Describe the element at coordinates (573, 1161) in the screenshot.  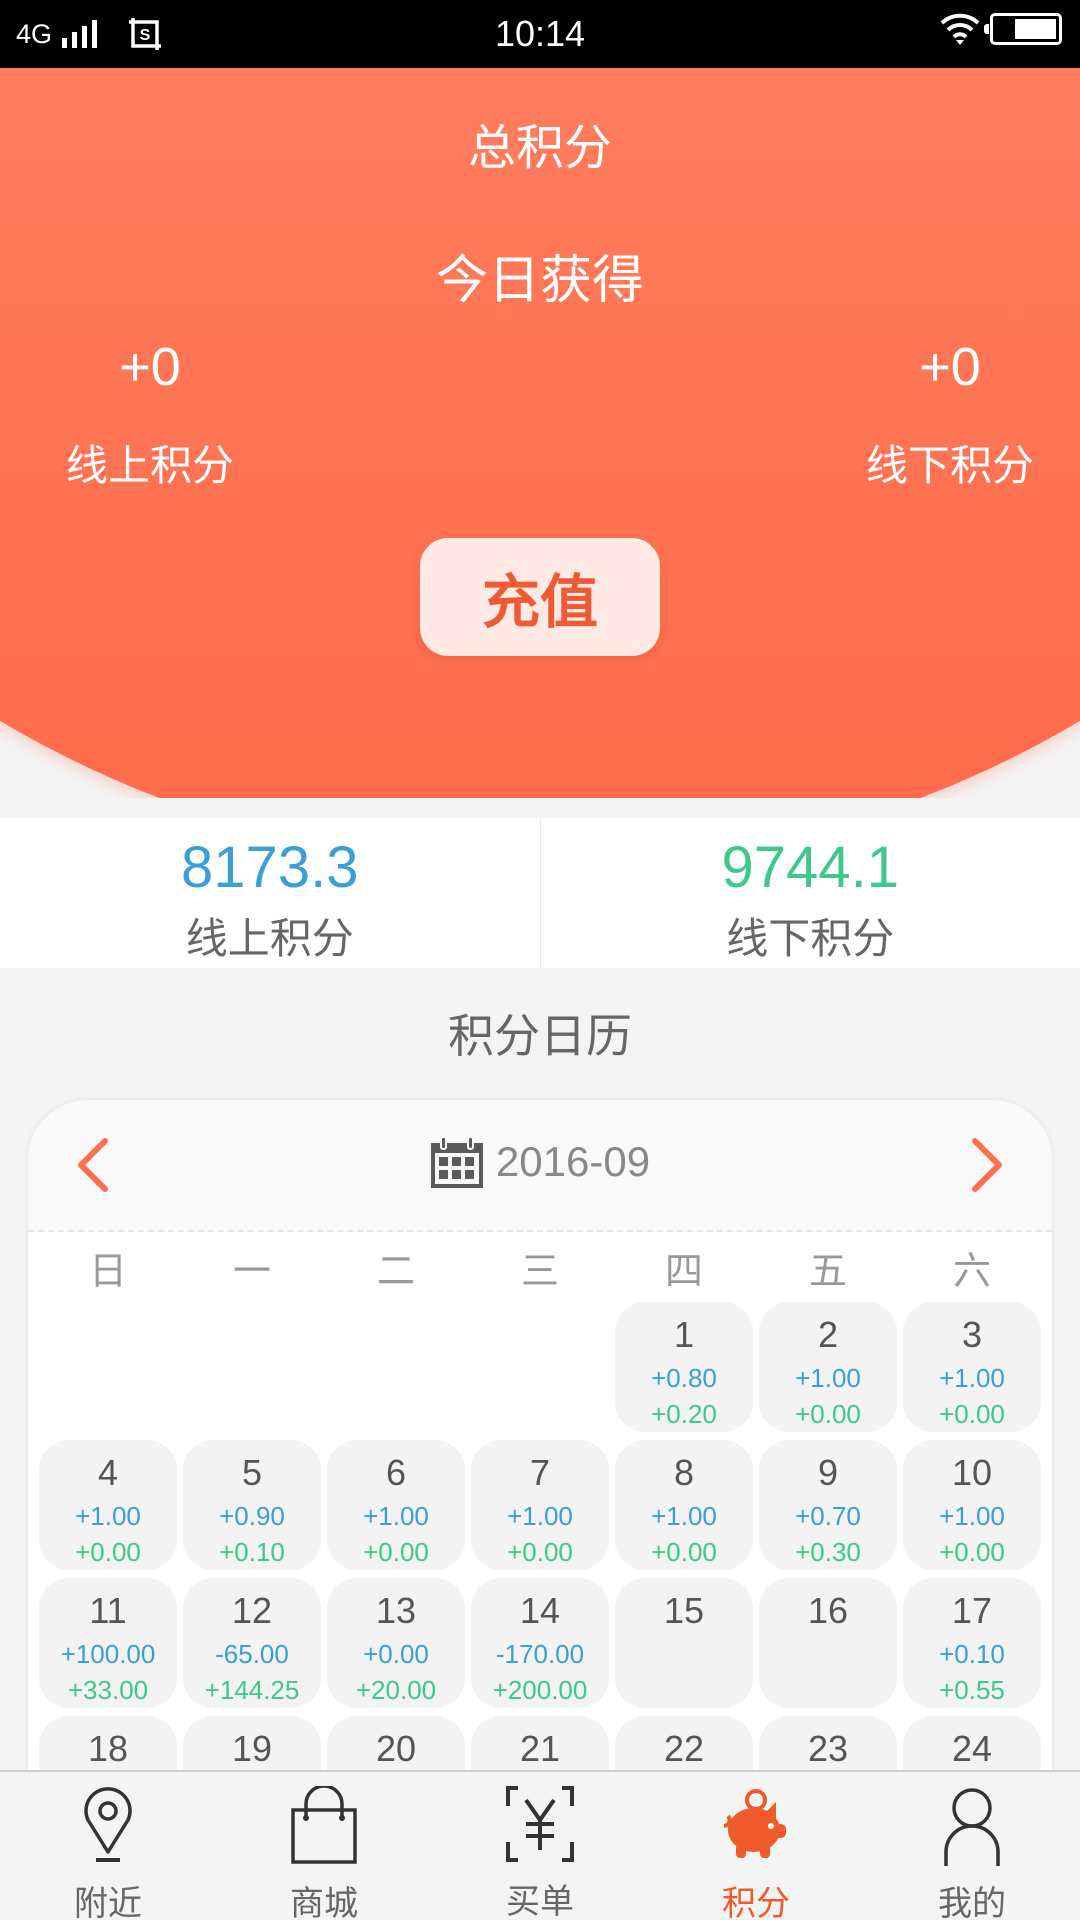
I see `current-month: 2016-09` at that location.